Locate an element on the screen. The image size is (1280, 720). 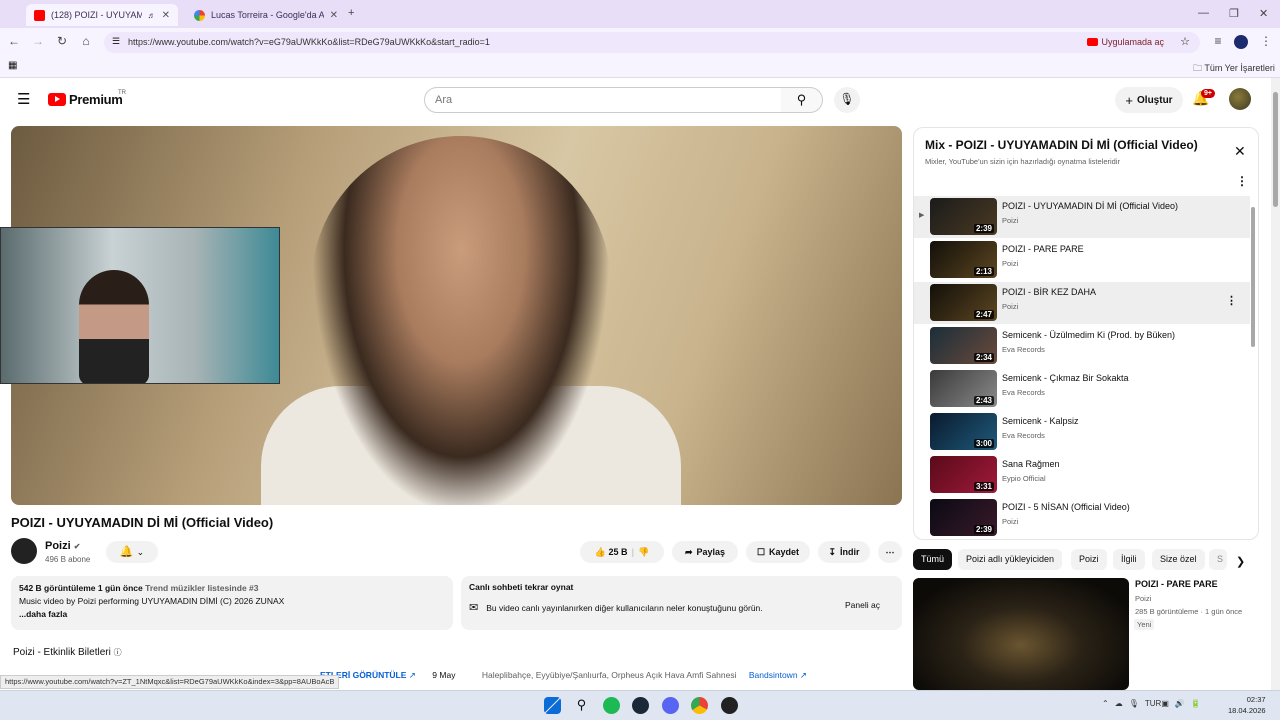
new-tab-icon: + is located at coordinates (351, 13).